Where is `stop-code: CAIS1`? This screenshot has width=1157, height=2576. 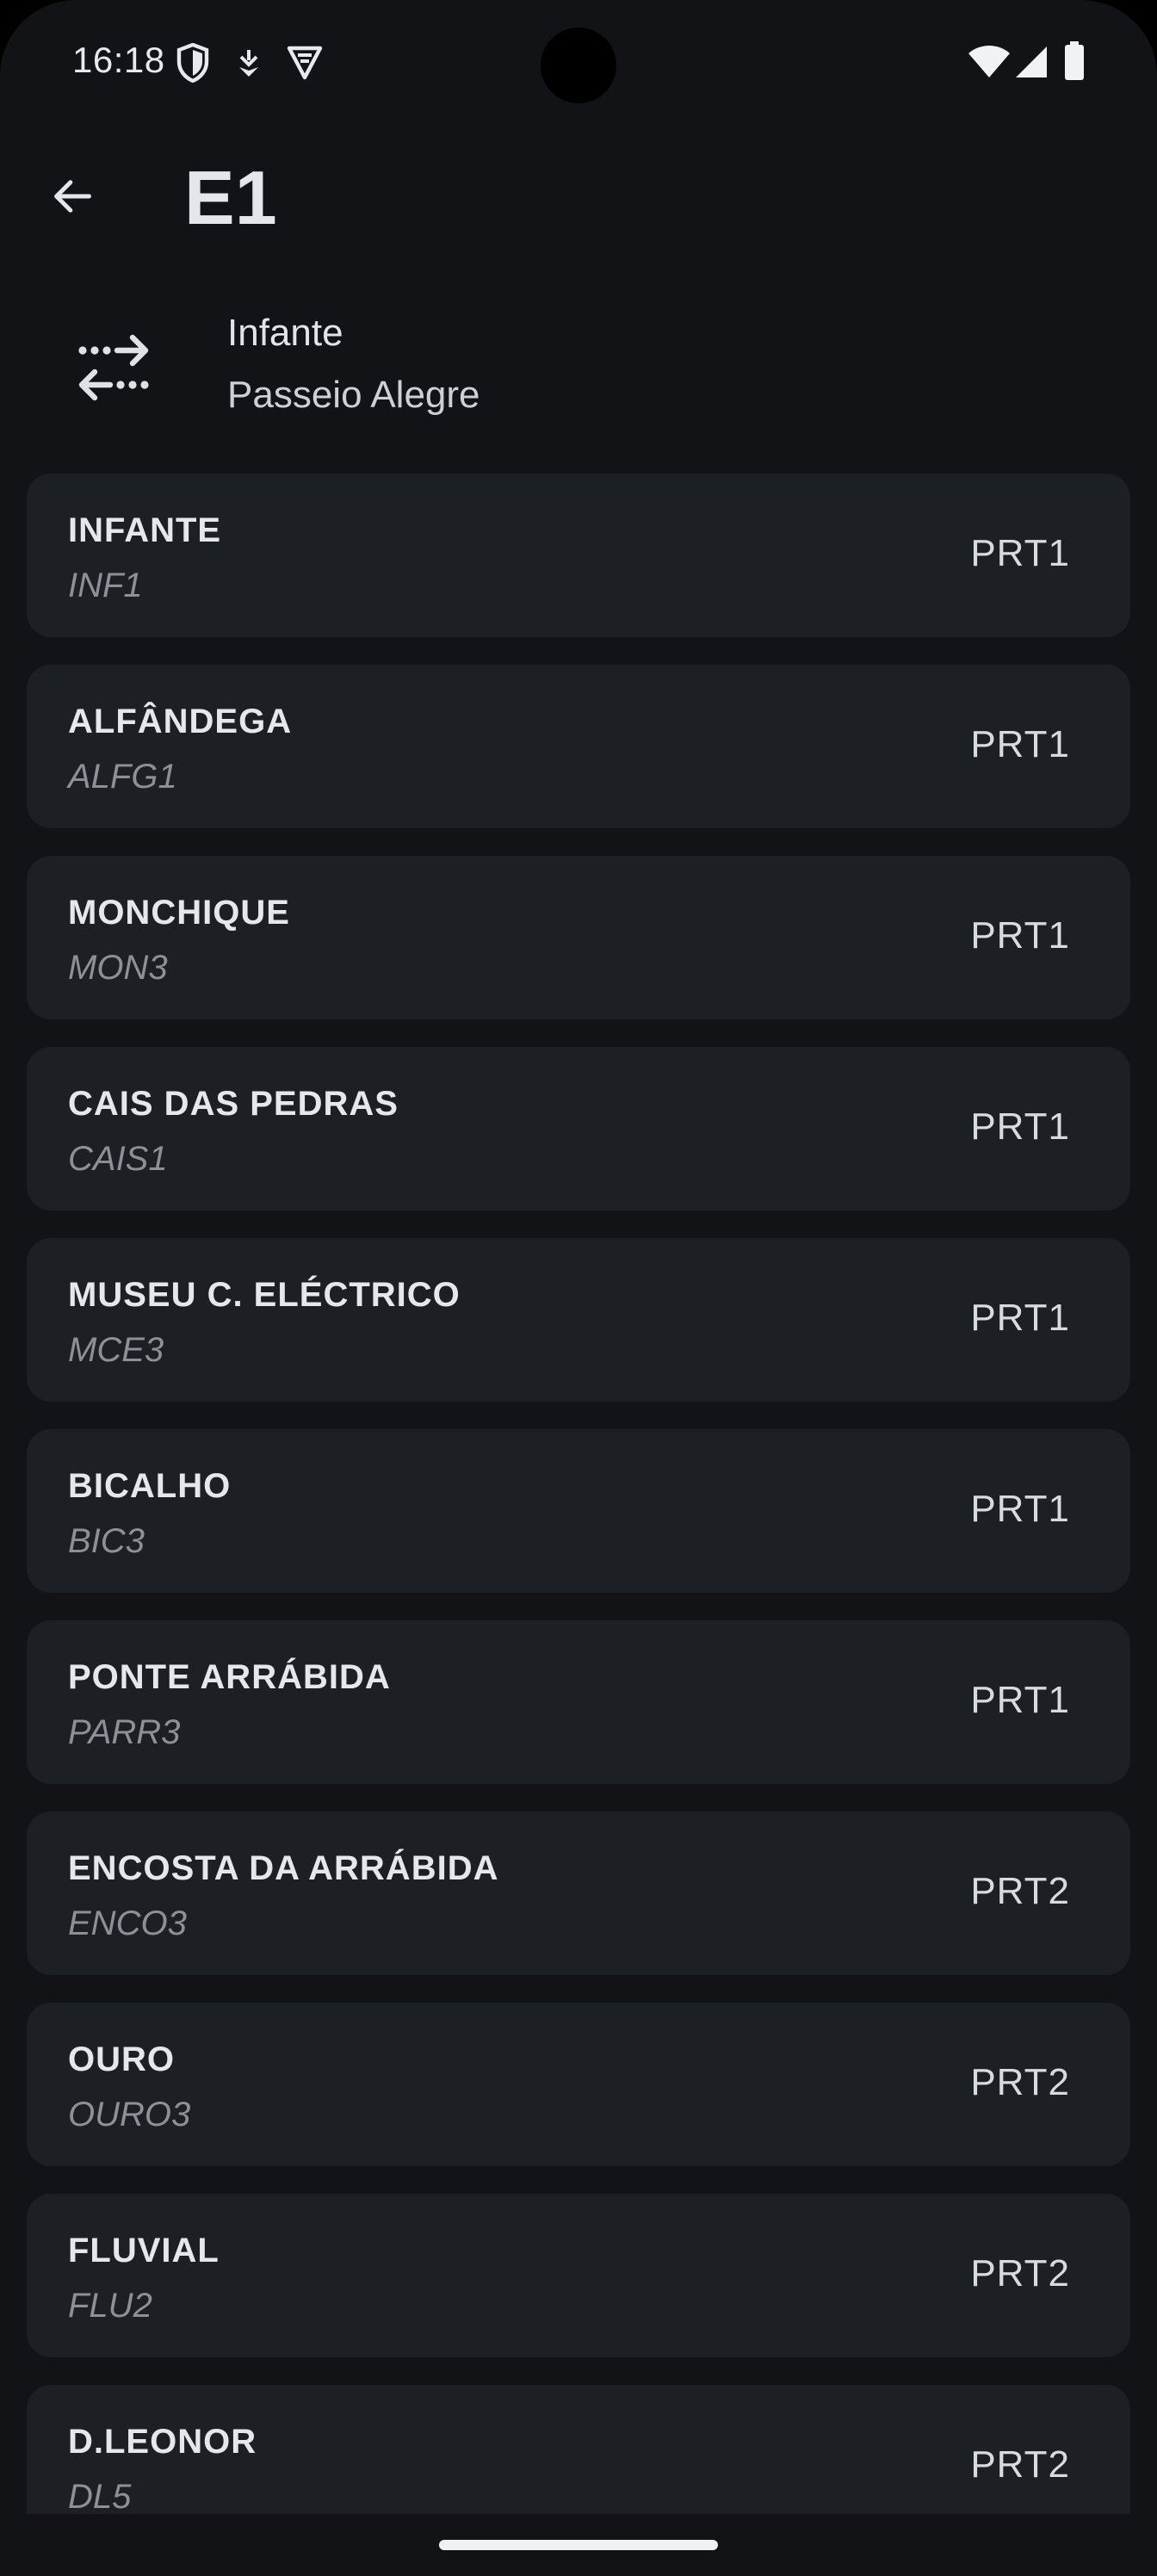 stop-code: CAIS1 is located at coordinates (118, 1159).